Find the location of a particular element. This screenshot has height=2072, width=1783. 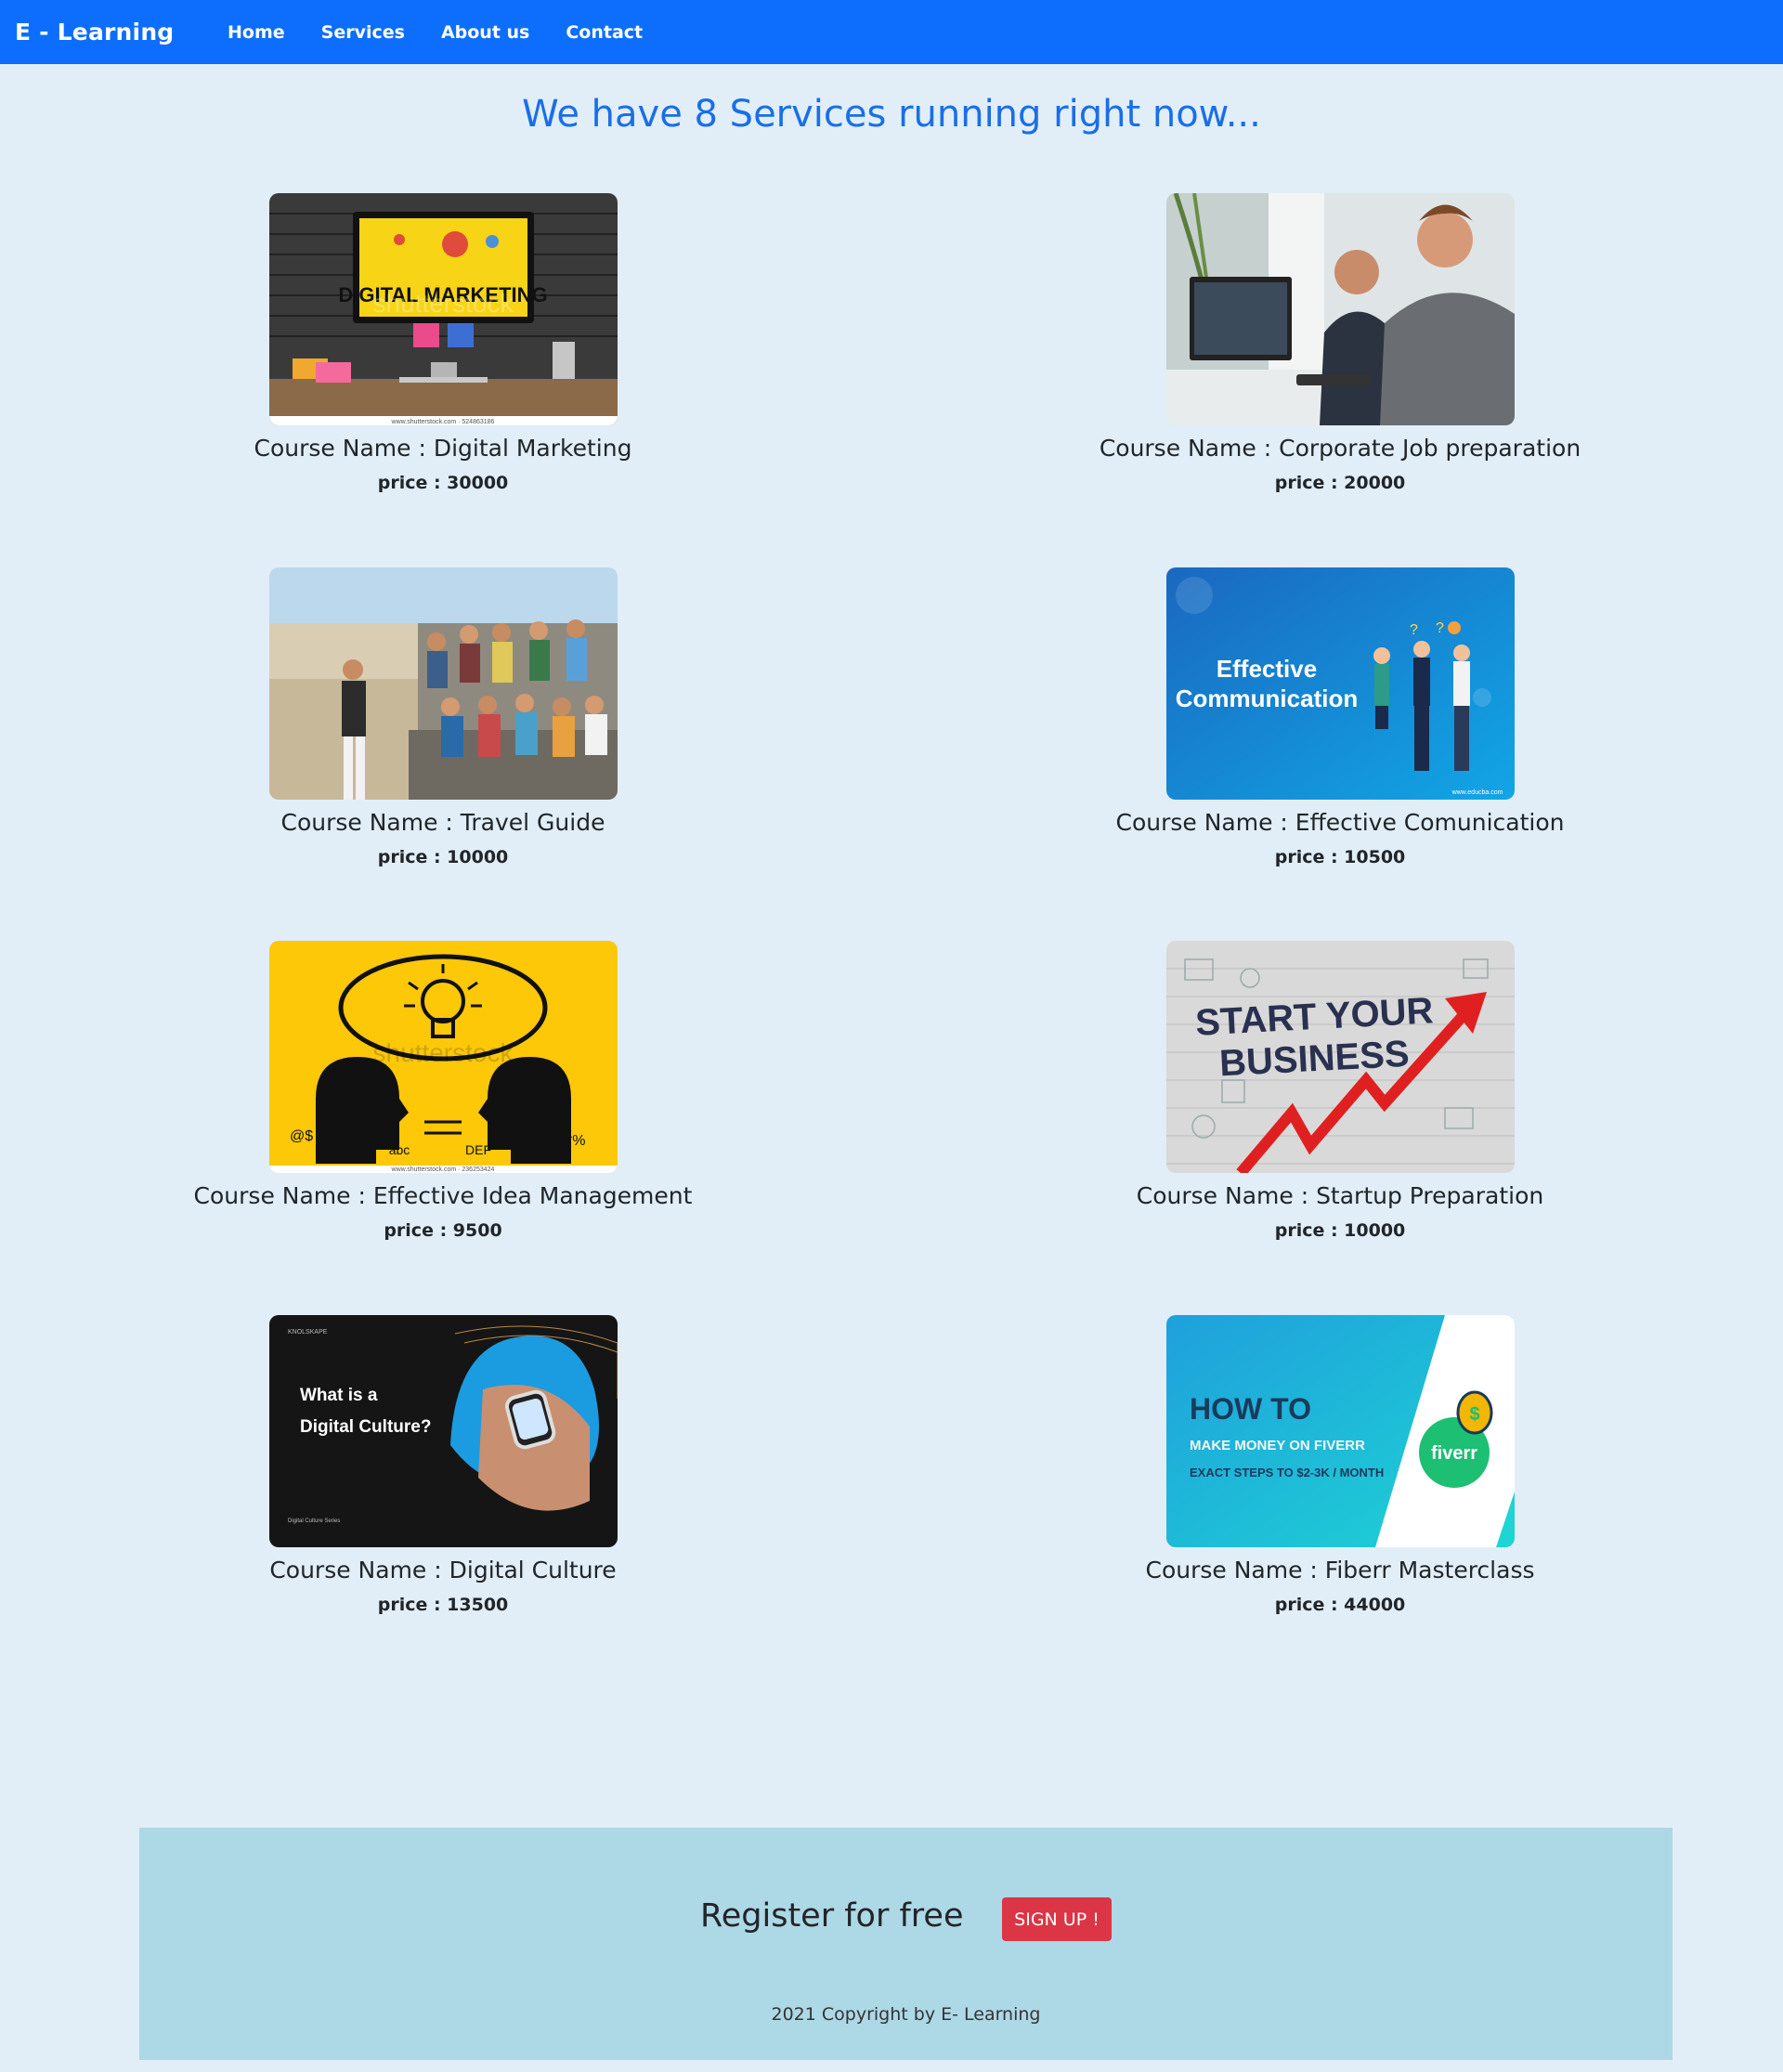

thumb-text-culture-1: What is a is located at coordinates (339, 1395).